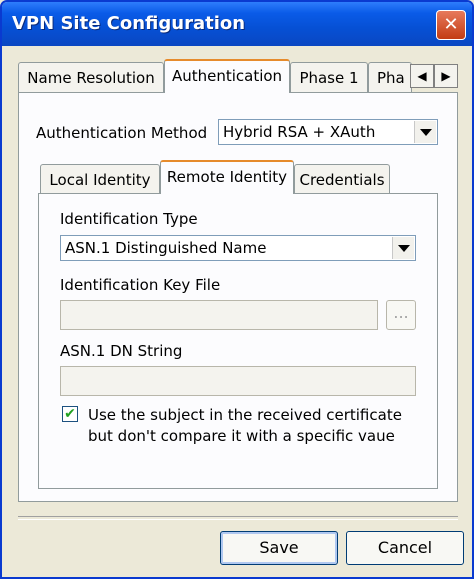 The image size is (474, 579). Describe the element at coordinates (422, 76) in the screenshot. I see `tab-scroll-left-icon: ◀` at that location.